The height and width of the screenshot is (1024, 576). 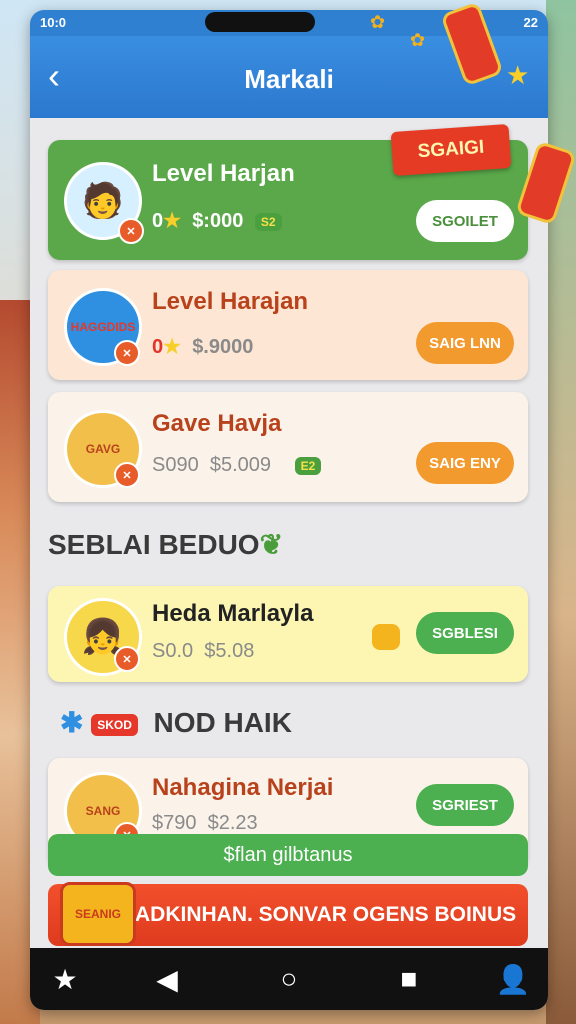 What do you see at coordinates (260, 22) in the screenshot?
I see `camera-notch` at bounding box center [260, 22].